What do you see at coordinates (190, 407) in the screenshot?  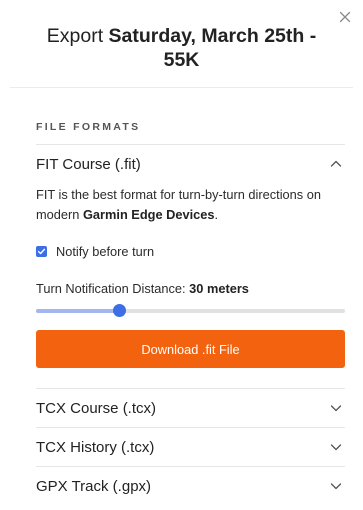 I see `format-row-tcx-course: TCX Course (.tcx)` at bounding box center [190, 407].